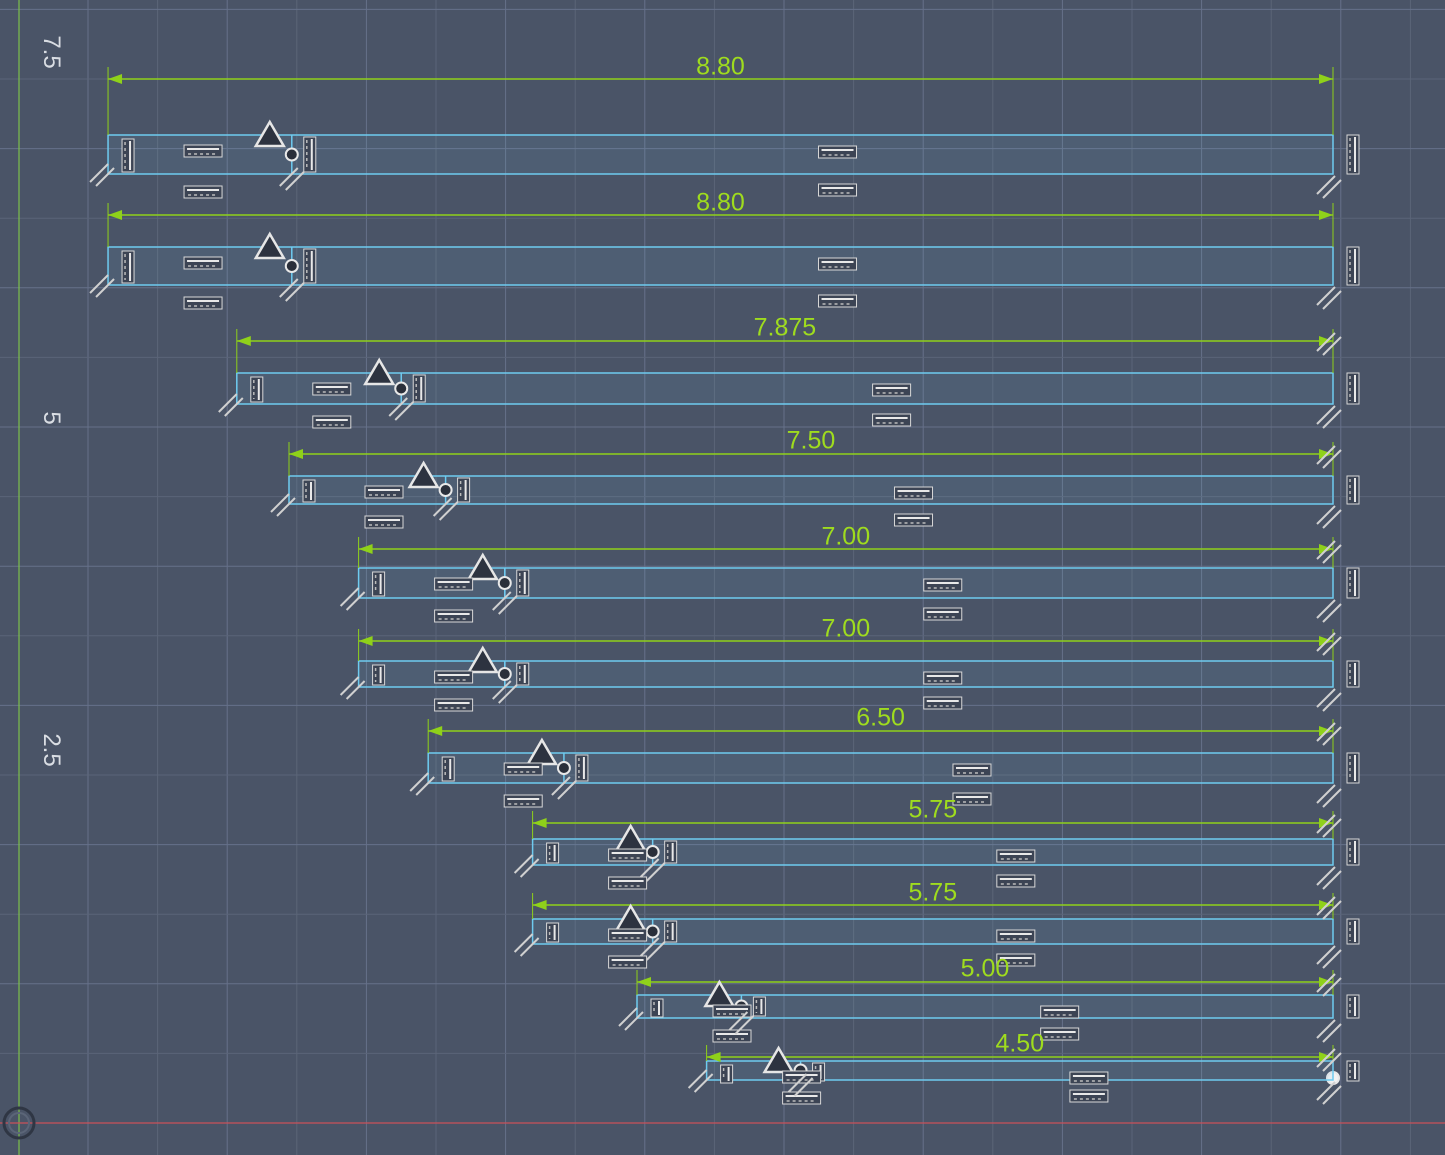 Image resolution: width=1445 pixels, height=1155 pixels. What do you see at coordinates (785, 328) in the screenshot?
I see `dimension-value: 7.875` at bounding box center [785, 328].